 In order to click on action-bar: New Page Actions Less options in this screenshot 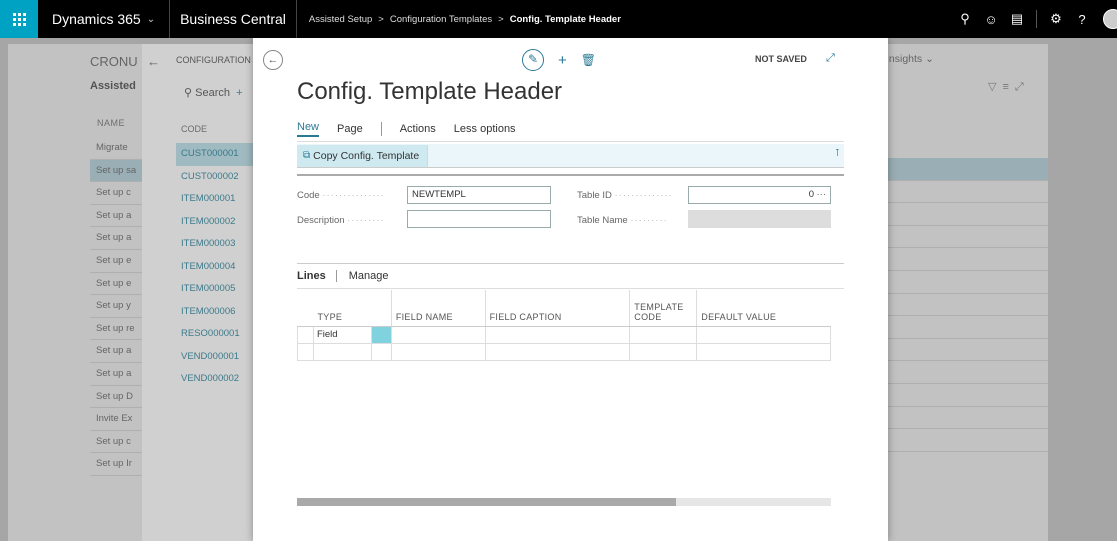, I will do `click(570, 129)`.